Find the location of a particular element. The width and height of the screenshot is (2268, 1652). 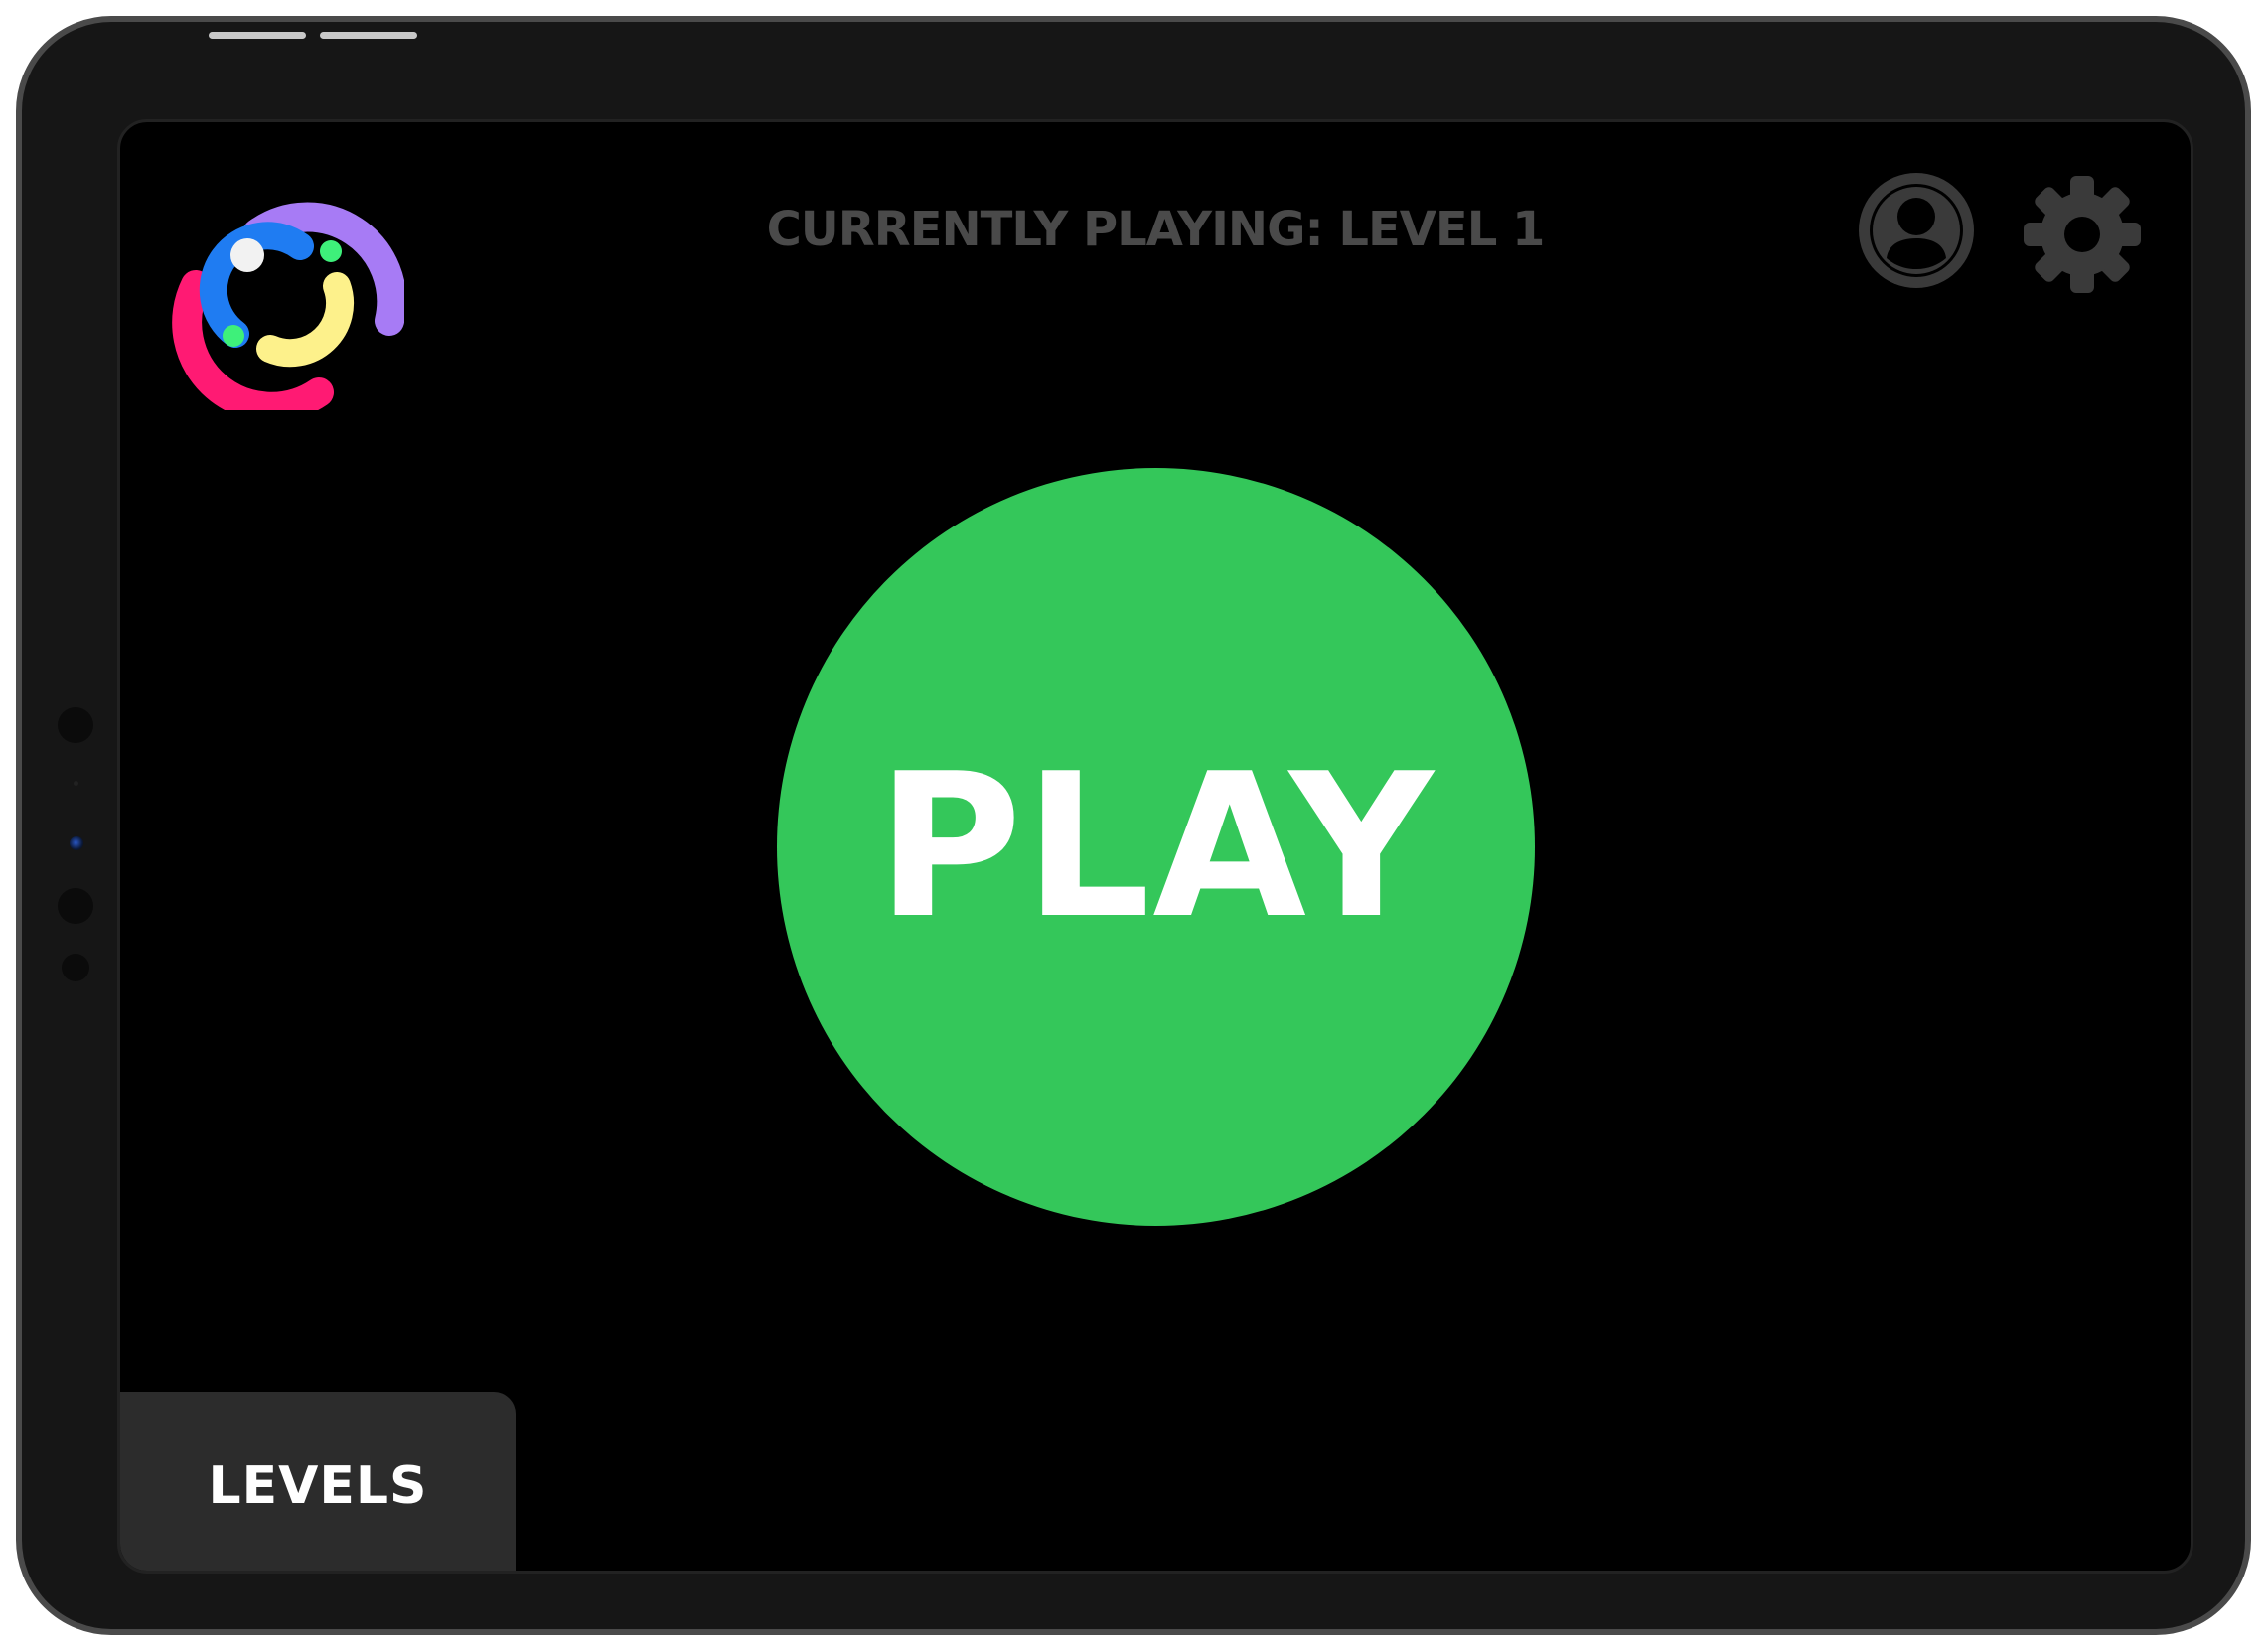

power-button is located at coordinates (368, 35).